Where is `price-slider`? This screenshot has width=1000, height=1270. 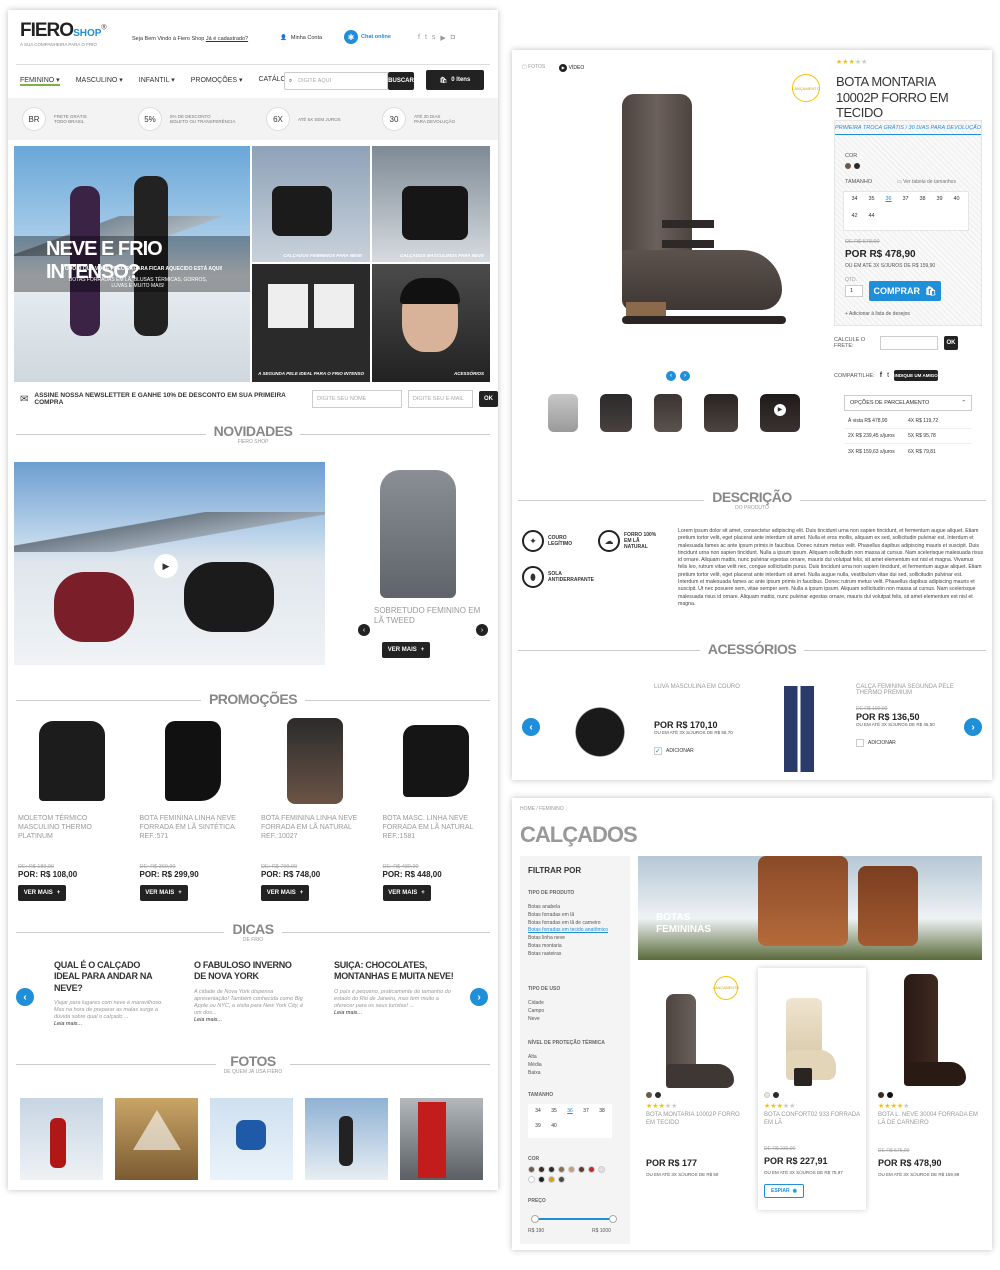 price-slider is located at coordinates (574, 1219).